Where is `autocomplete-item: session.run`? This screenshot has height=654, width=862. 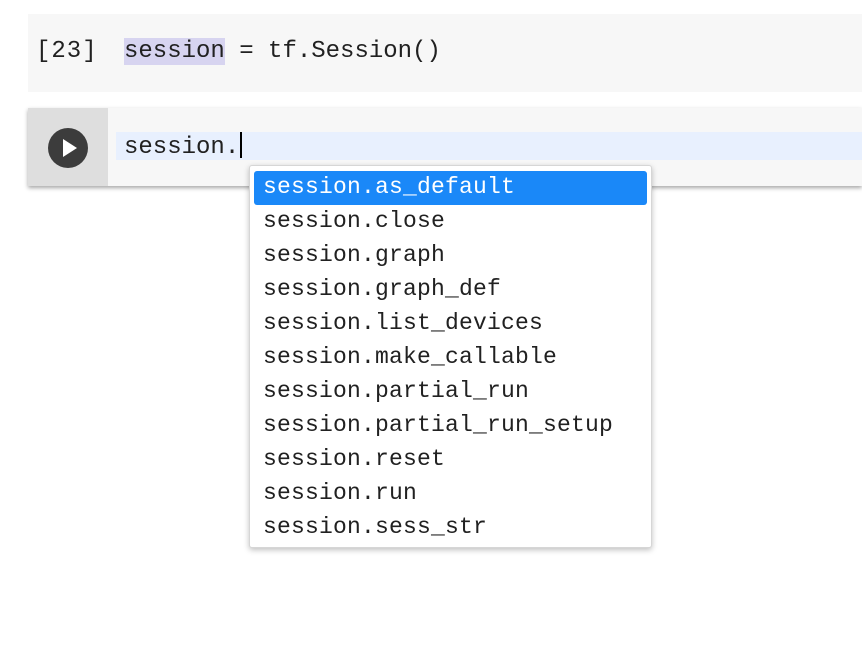 autocomplete-item: session.run is located at coordinates (450, 494).